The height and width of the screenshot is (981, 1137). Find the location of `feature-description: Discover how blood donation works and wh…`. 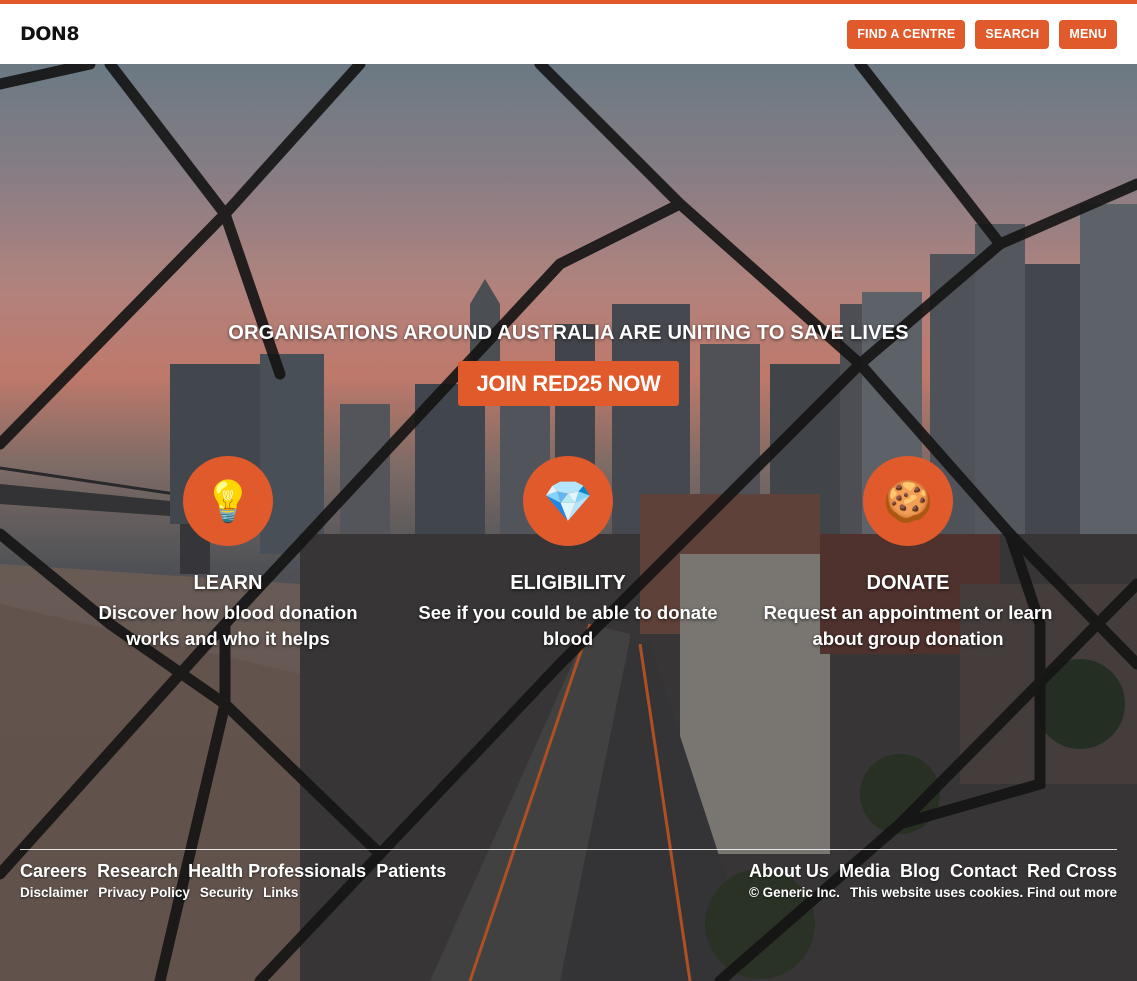

feature-description: Discover how blood donation works and wh… is located at coordinates (228, 625).